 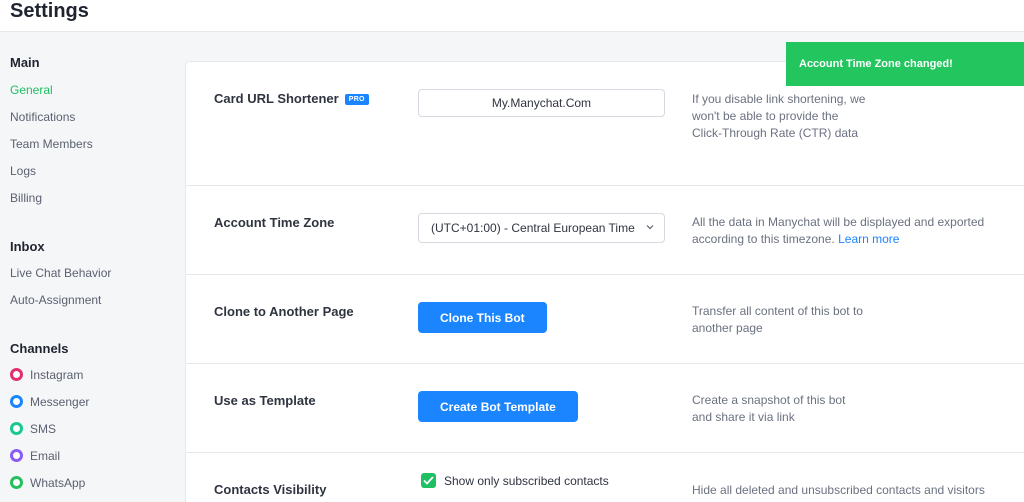 I want to click on setting-label-time-zone: Account Time Zone, so click(x=274, y=222).